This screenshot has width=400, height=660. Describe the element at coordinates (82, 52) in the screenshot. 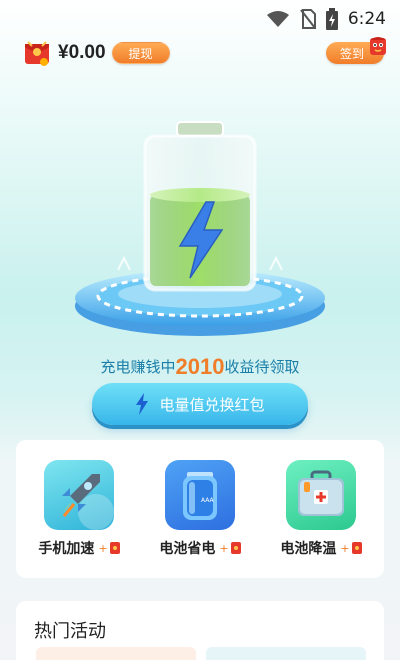

I see `balance-amount: ¥0.00` at that location.